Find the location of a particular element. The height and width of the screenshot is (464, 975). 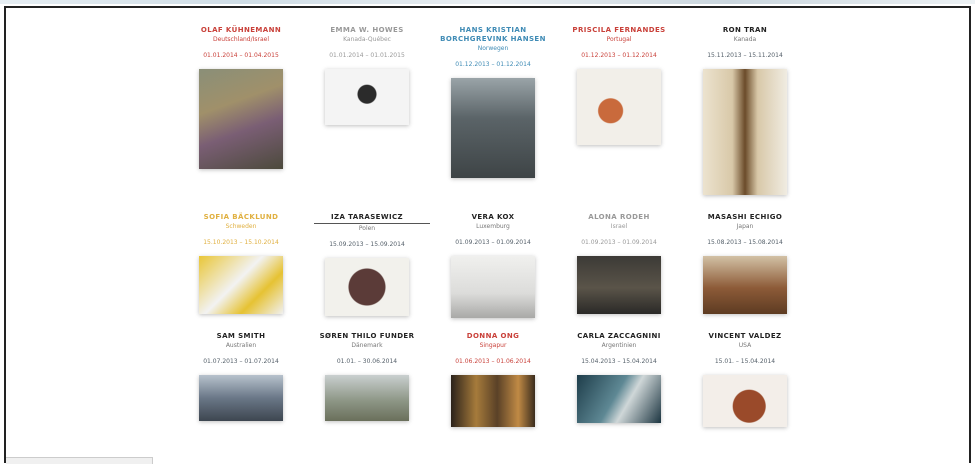

artist-country: USA is located at coordinates (745, 345).